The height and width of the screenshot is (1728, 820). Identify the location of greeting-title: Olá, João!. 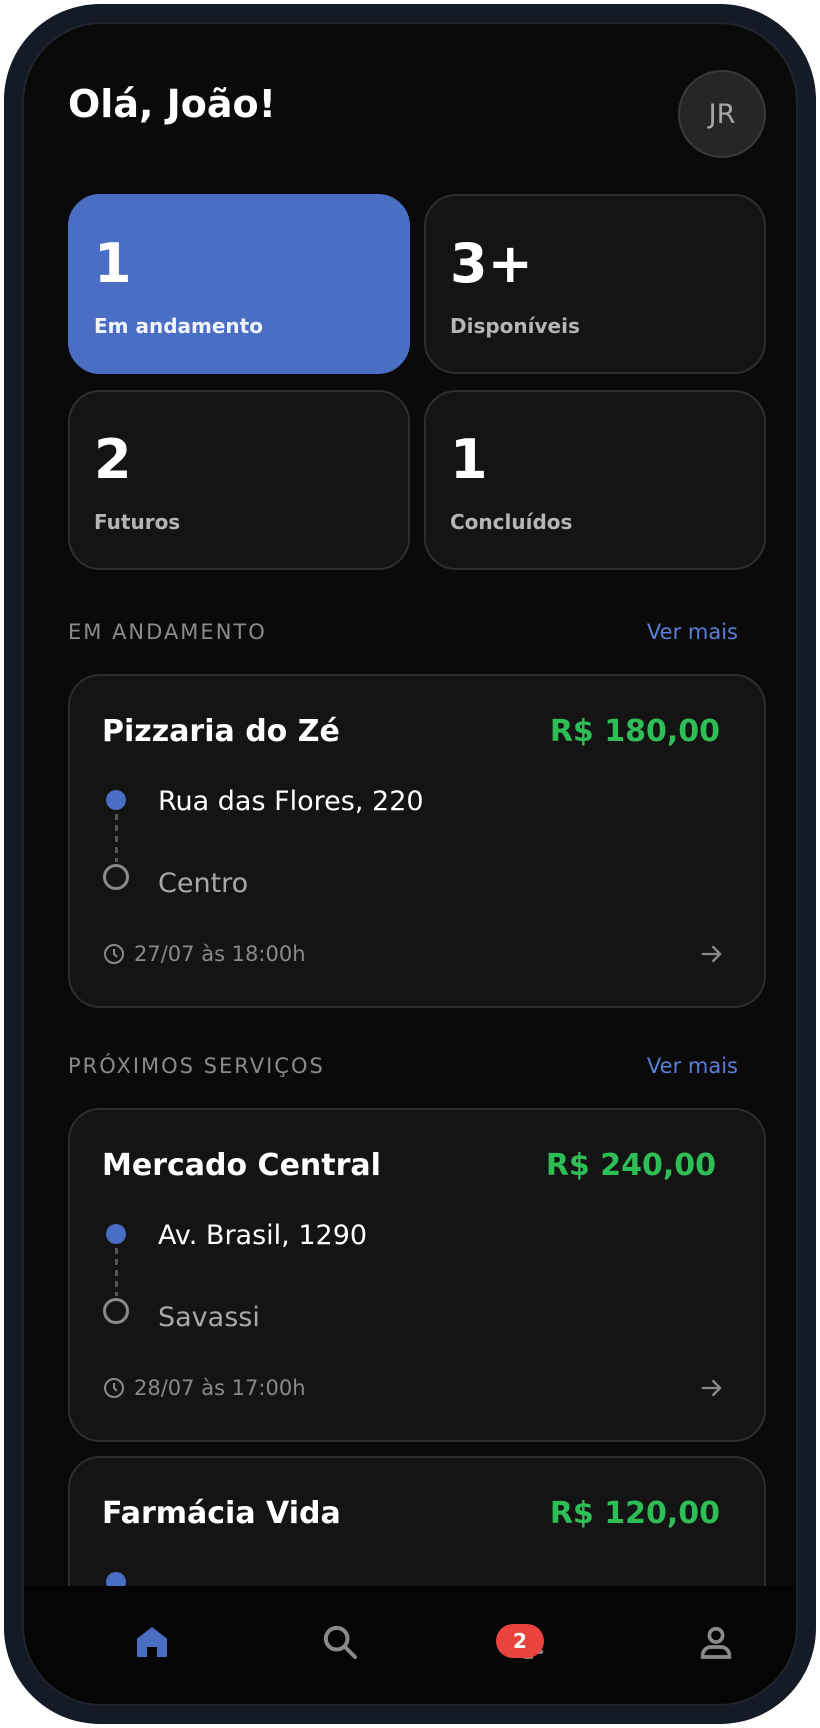
(172, 104).